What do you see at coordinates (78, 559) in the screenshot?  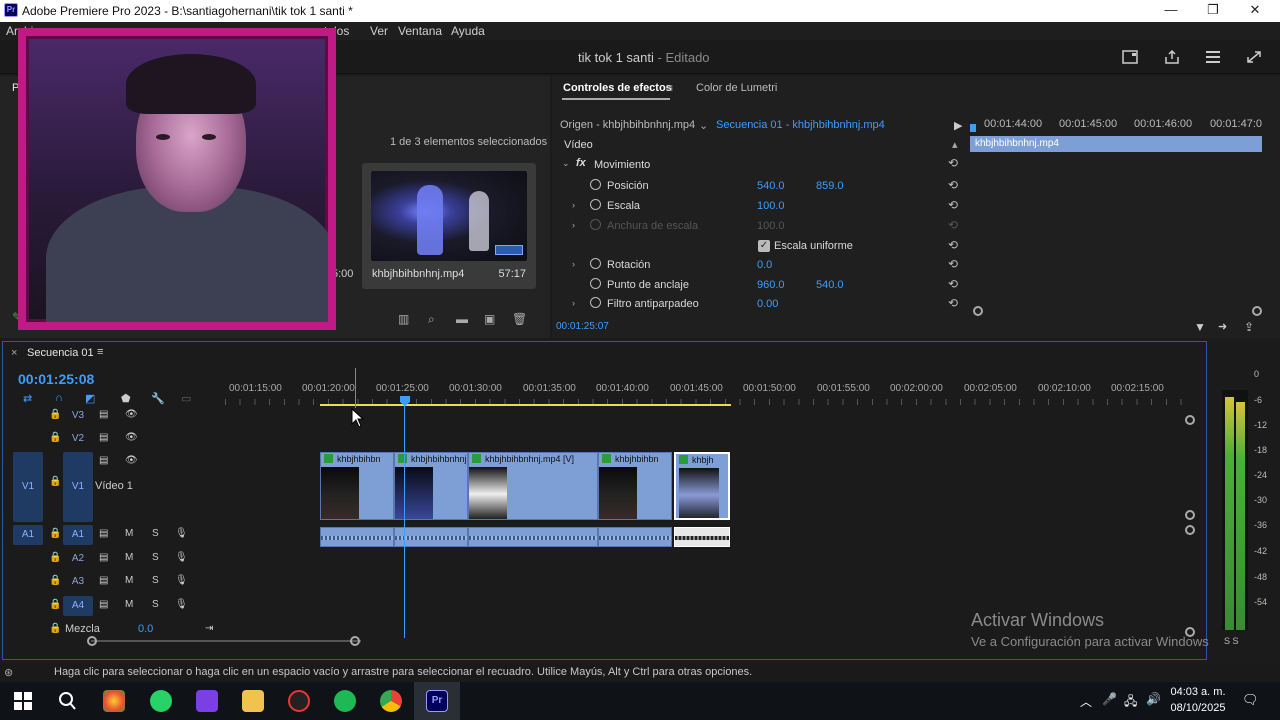 I see `track-label: A2` at bounding box center [78, 559].